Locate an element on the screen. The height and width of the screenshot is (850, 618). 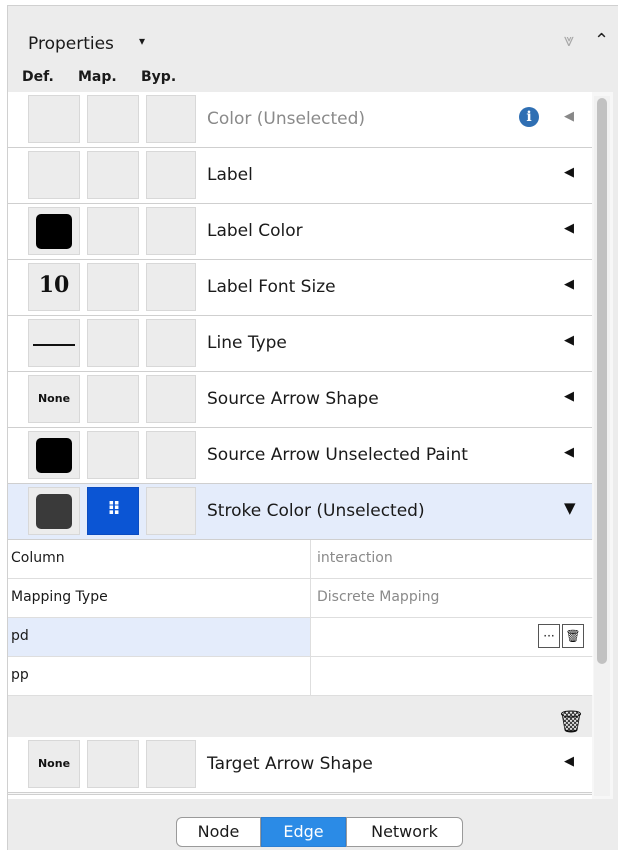
property-label: Source Arrow Unselected Paint is located at coordinates (337, 455).